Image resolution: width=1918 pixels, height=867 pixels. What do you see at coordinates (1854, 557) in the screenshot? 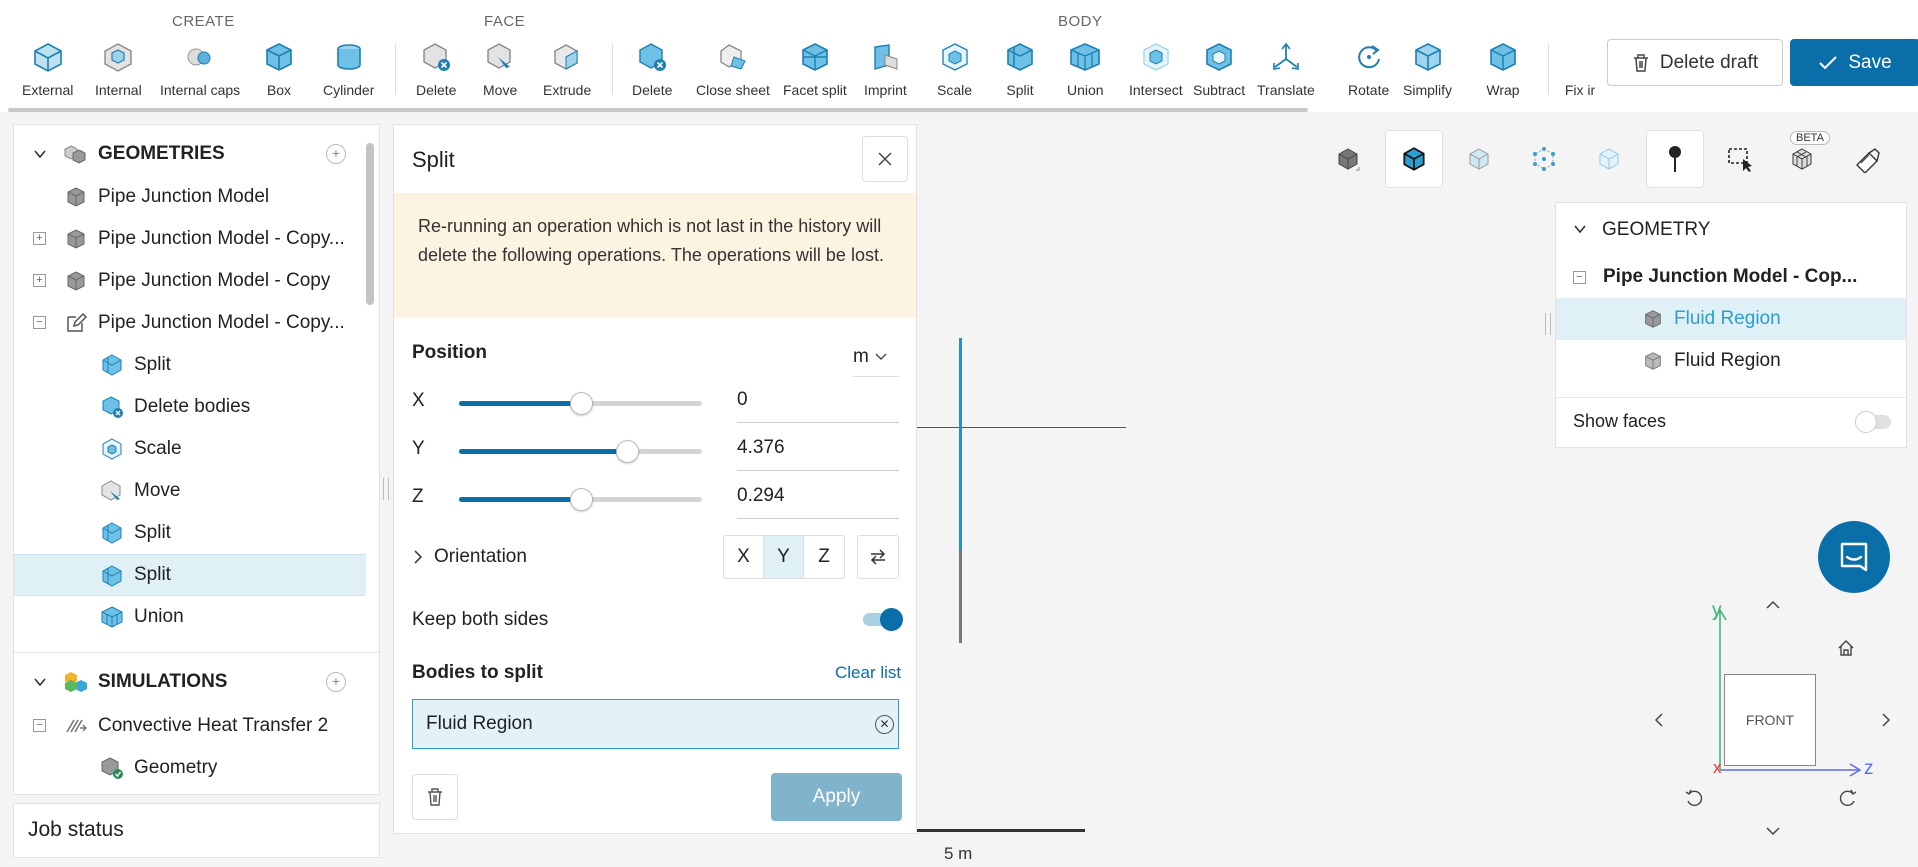
I see `chat-support-button` at bounding box center [1854, 557].